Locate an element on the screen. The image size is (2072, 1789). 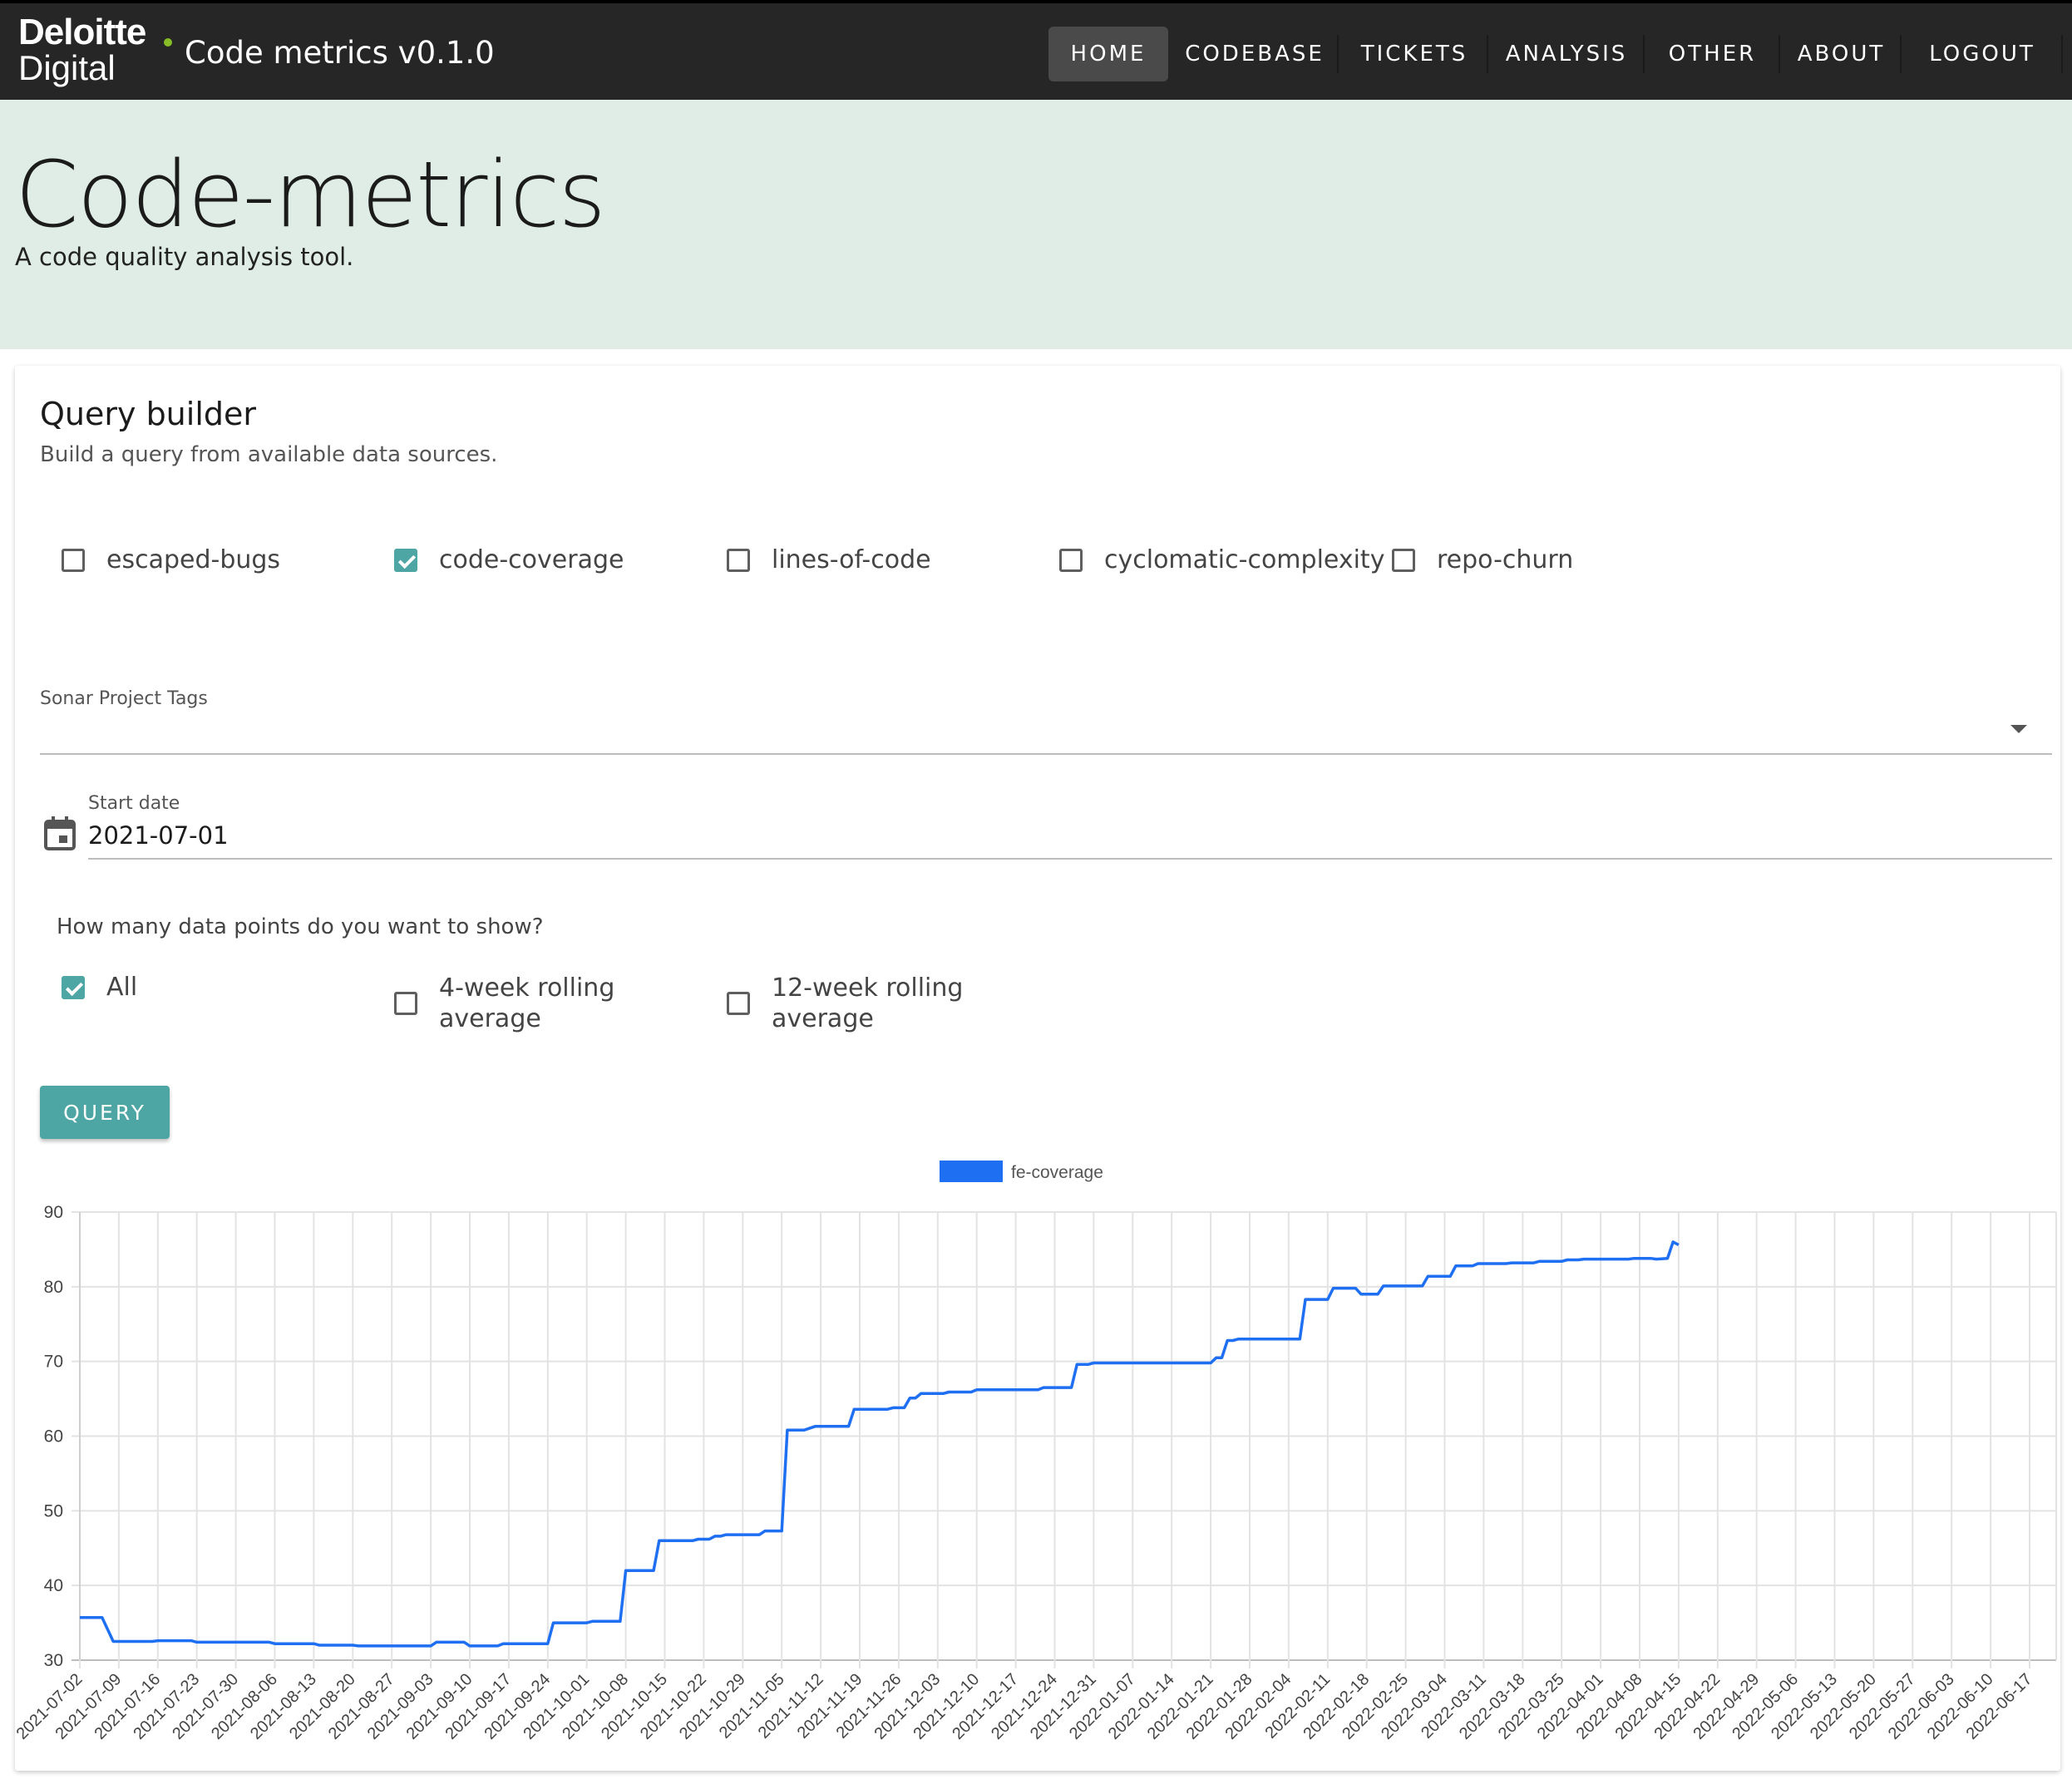
card-title: Query builder is located at coordinates (148, 414).